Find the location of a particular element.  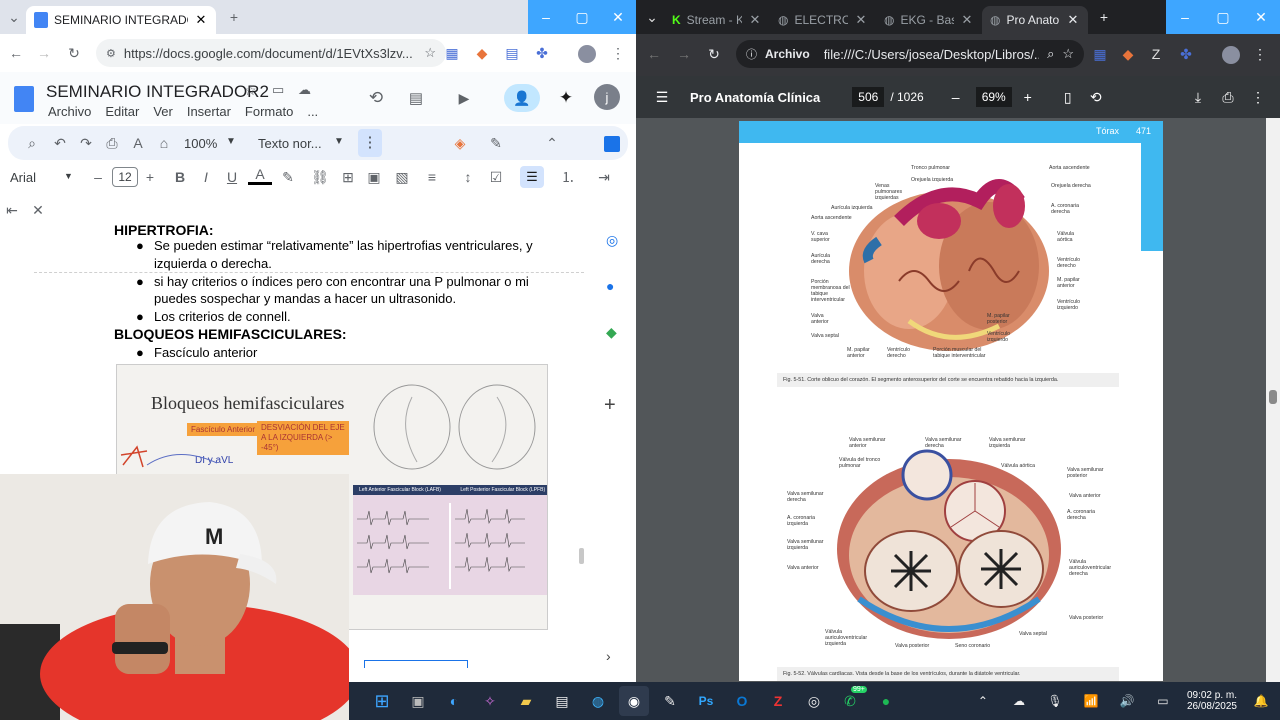

task-view-icon: ▣ is located at coordinates (418, 701).